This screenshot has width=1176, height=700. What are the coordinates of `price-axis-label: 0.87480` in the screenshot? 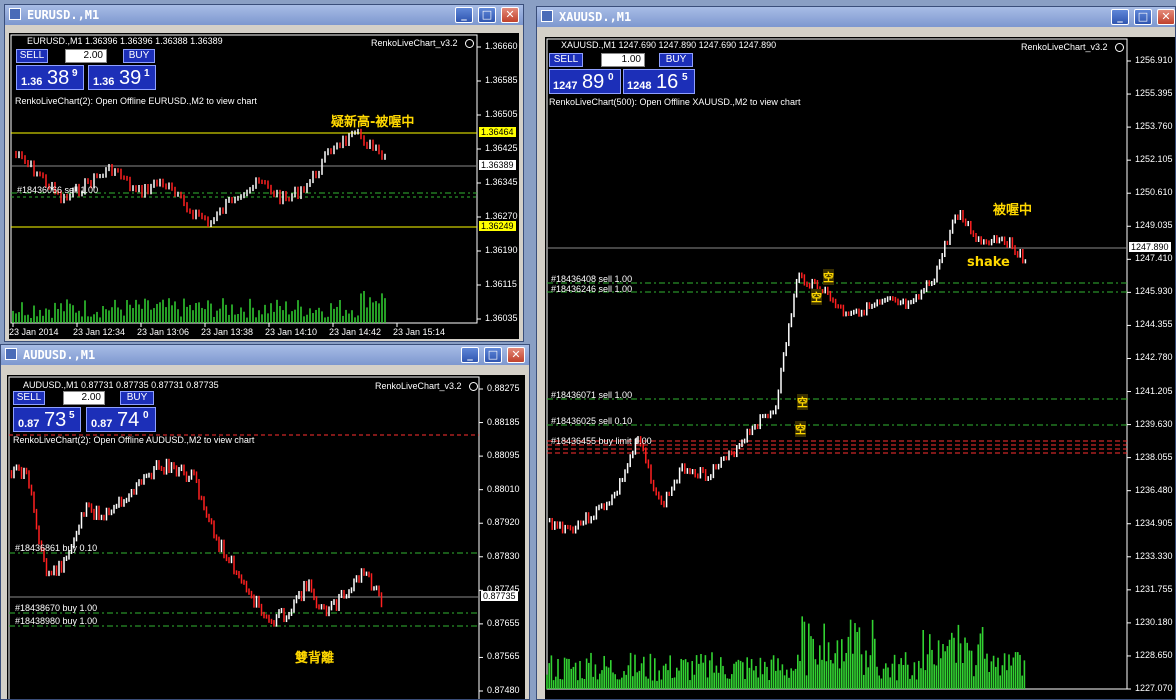 It's located at (503, 690).